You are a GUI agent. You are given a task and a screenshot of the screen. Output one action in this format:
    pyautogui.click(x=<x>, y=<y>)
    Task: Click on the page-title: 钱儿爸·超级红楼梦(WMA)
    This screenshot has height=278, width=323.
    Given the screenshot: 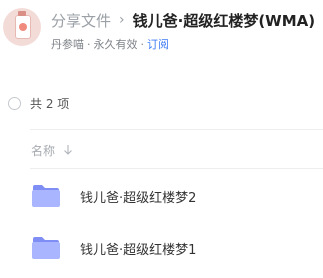 What is the action you would take?
    pyautogui.click(x=224, y=20)
    